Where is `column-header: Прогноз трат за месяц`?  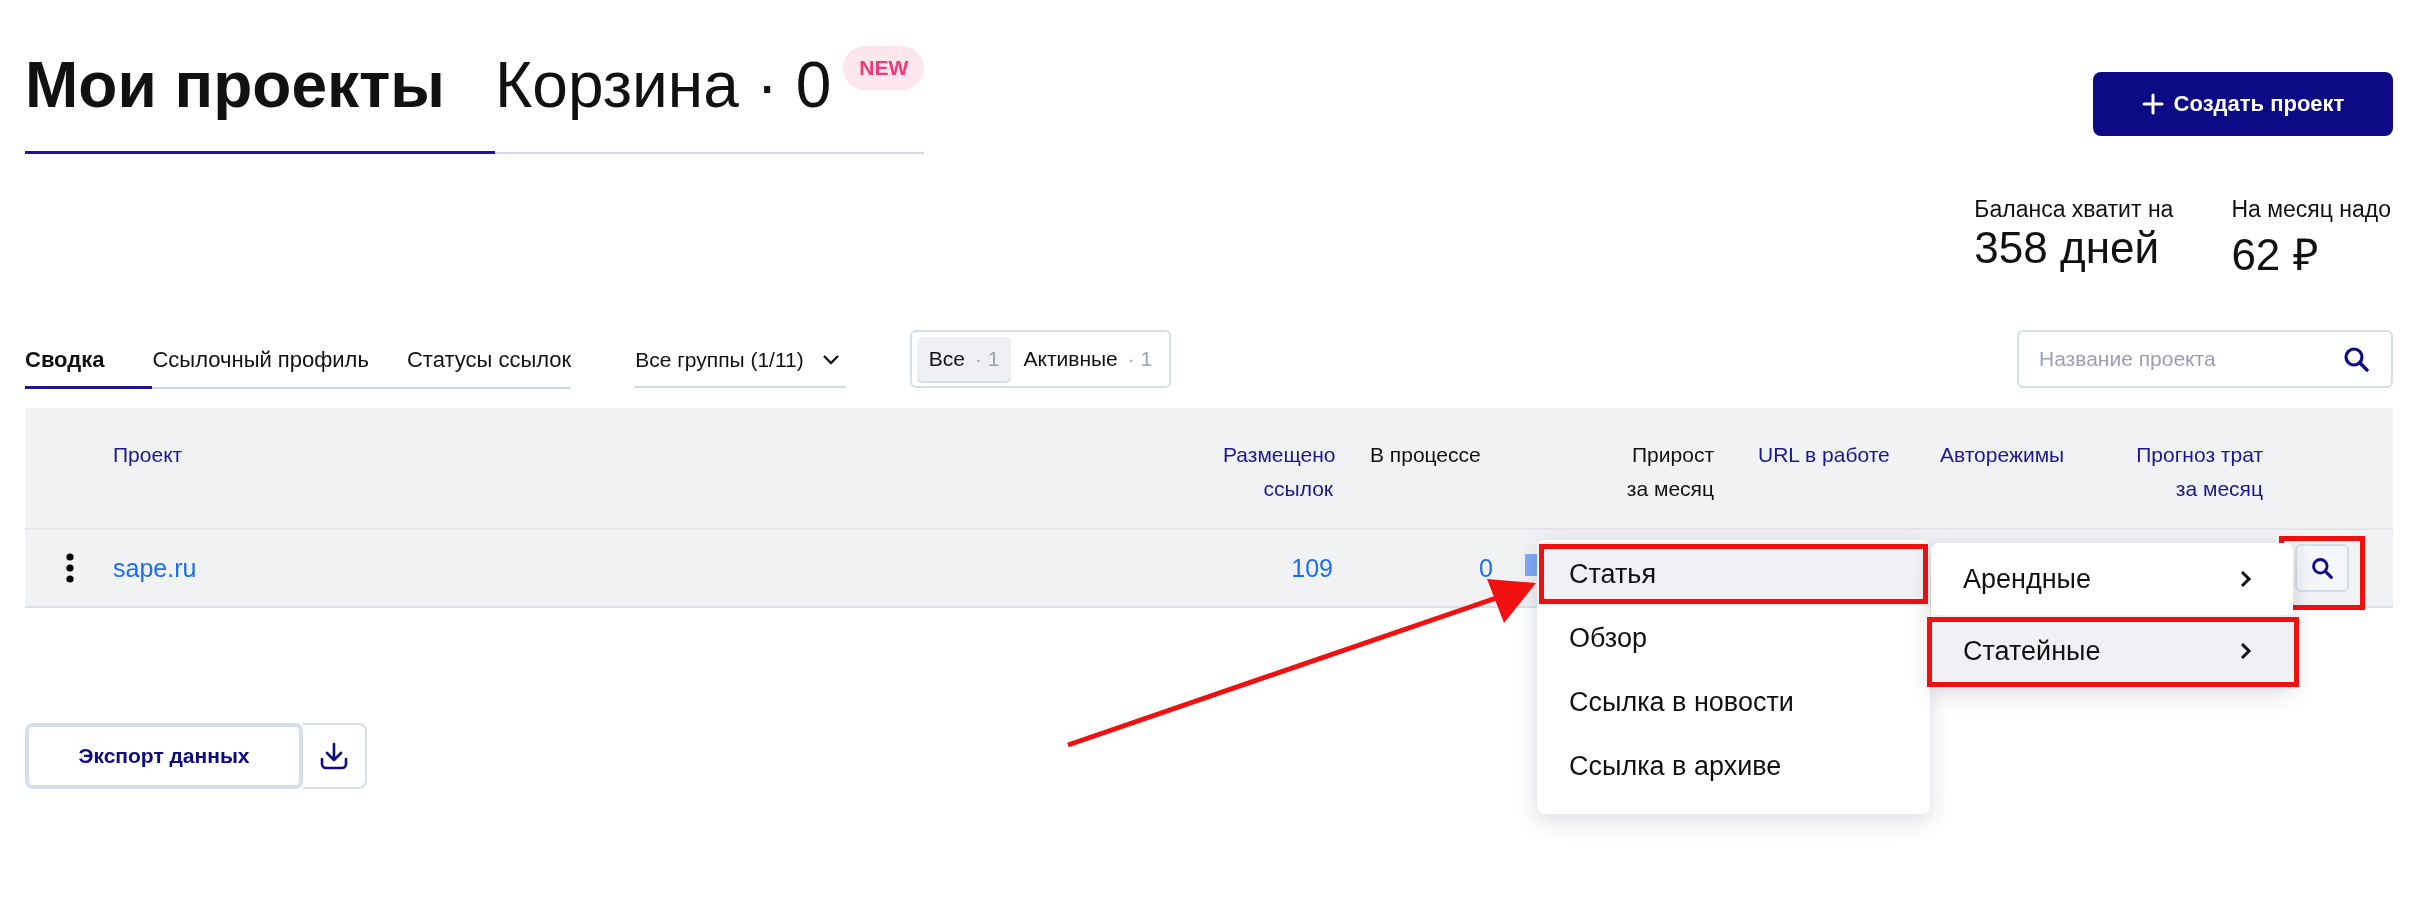 column-header: Прогноз трат за месяц is located at coordinates (2188, 472).